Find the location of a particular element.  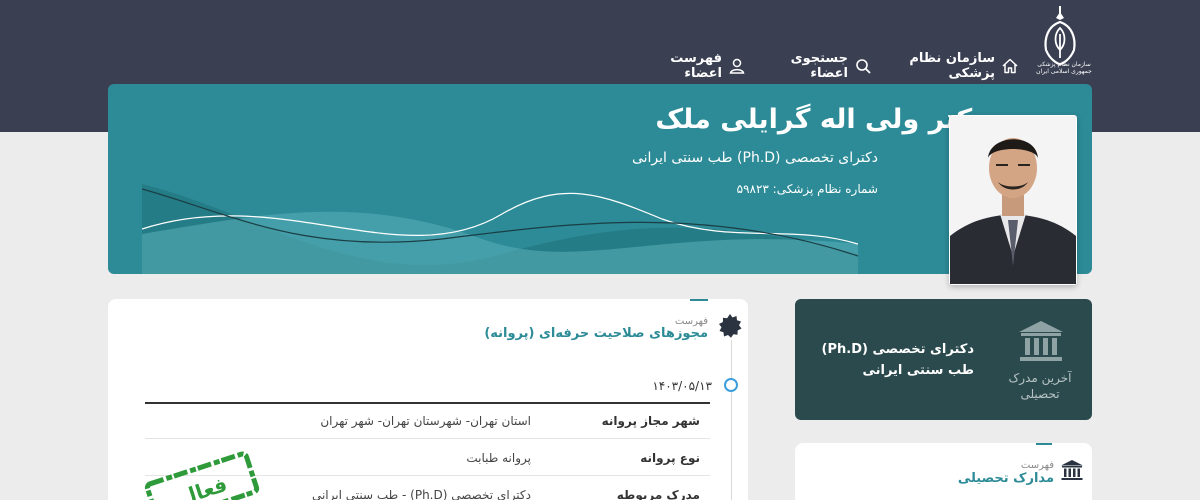

nav-members-list: فهرست اعضاء is located at coordinates (695, 66).